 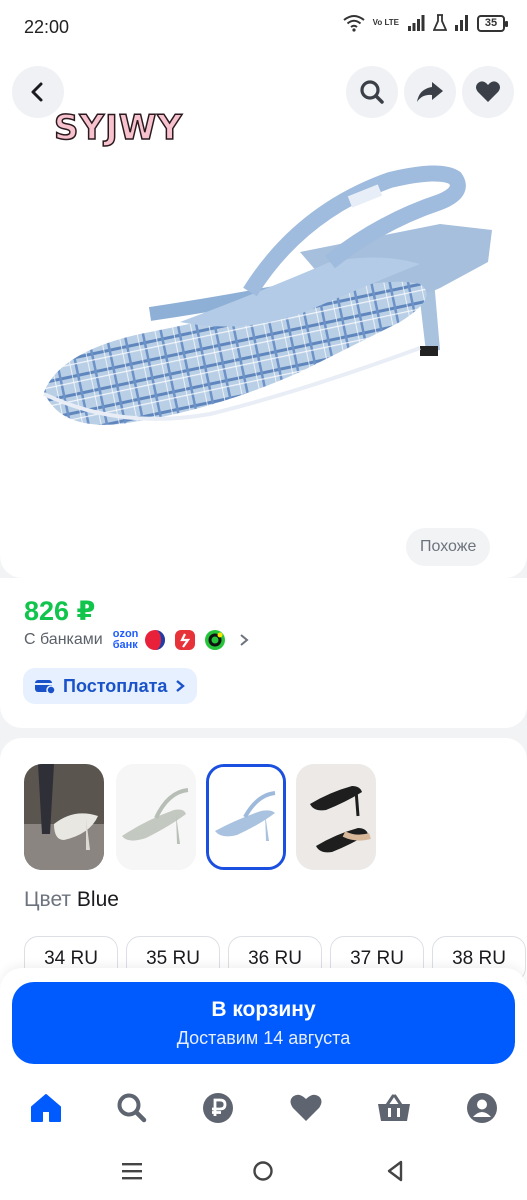 What do you see at coordinates (118, 128) in the screenshot?
I see `brand-logo-overlay: SYJWY` at bounding box center [118, 128].